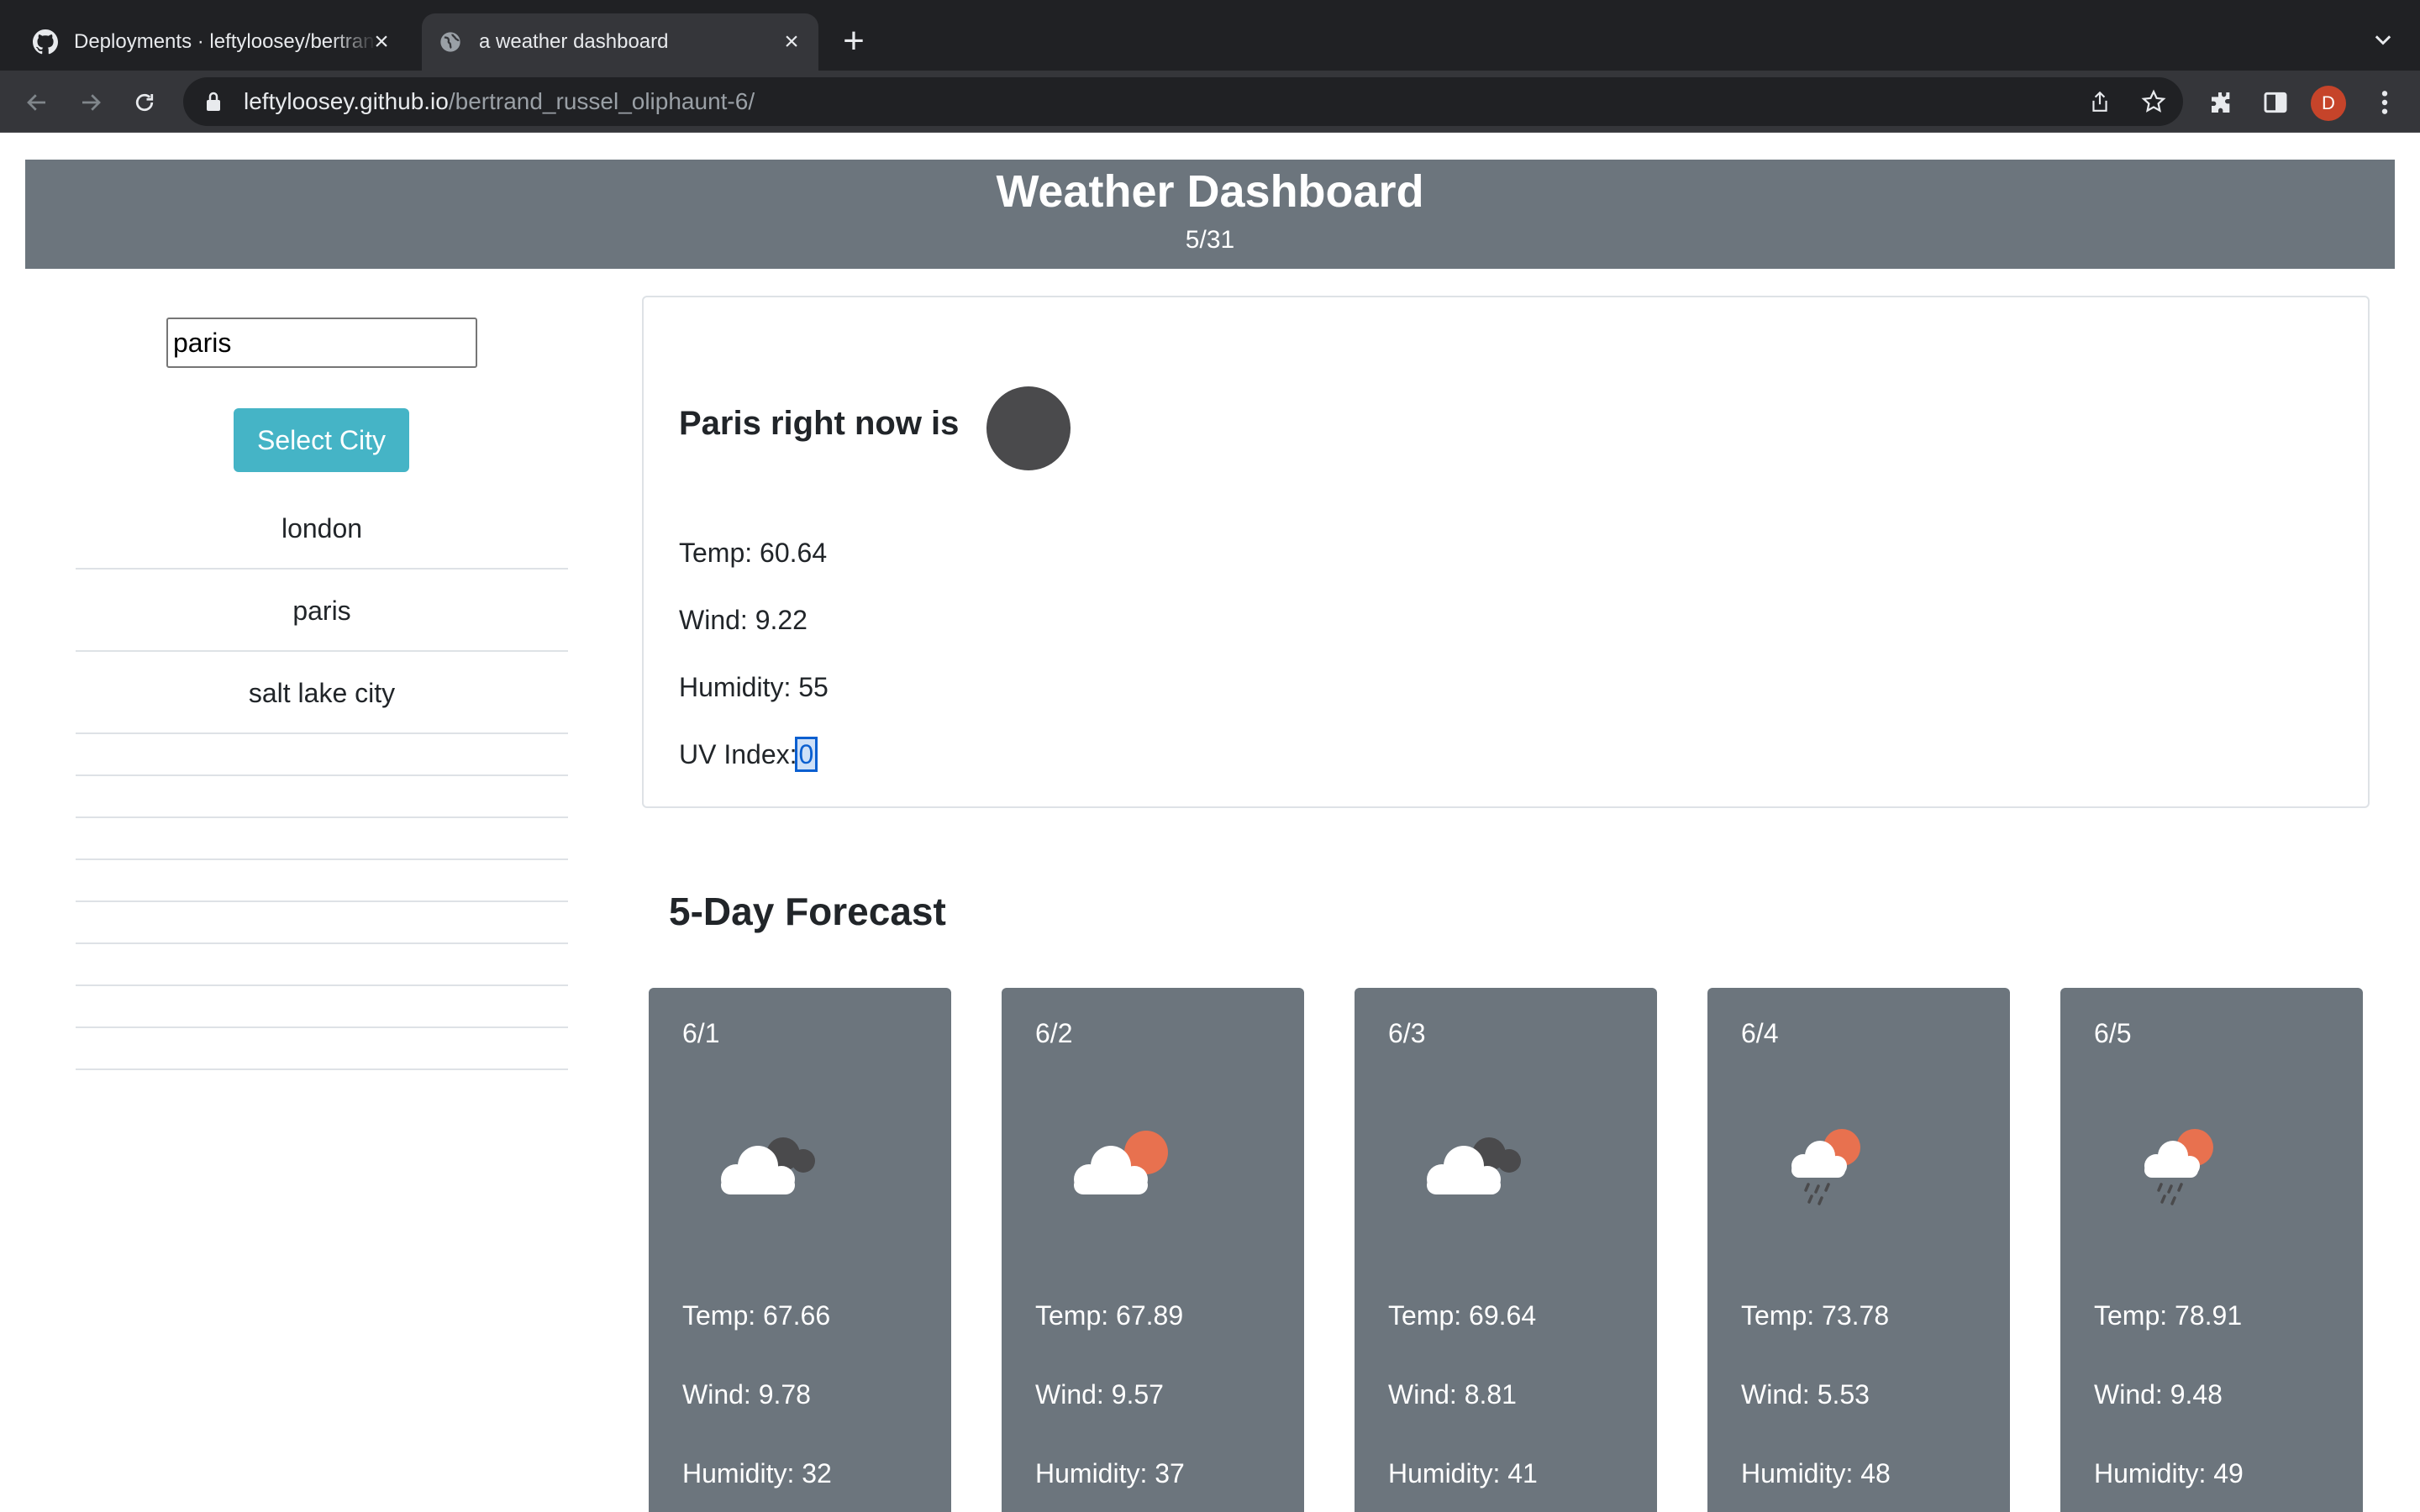 The width and height of the screenshot is (2420, 1512). Describe the element at coordinates (2100, 101) in the screenshot. I see `share-icon` at that location.